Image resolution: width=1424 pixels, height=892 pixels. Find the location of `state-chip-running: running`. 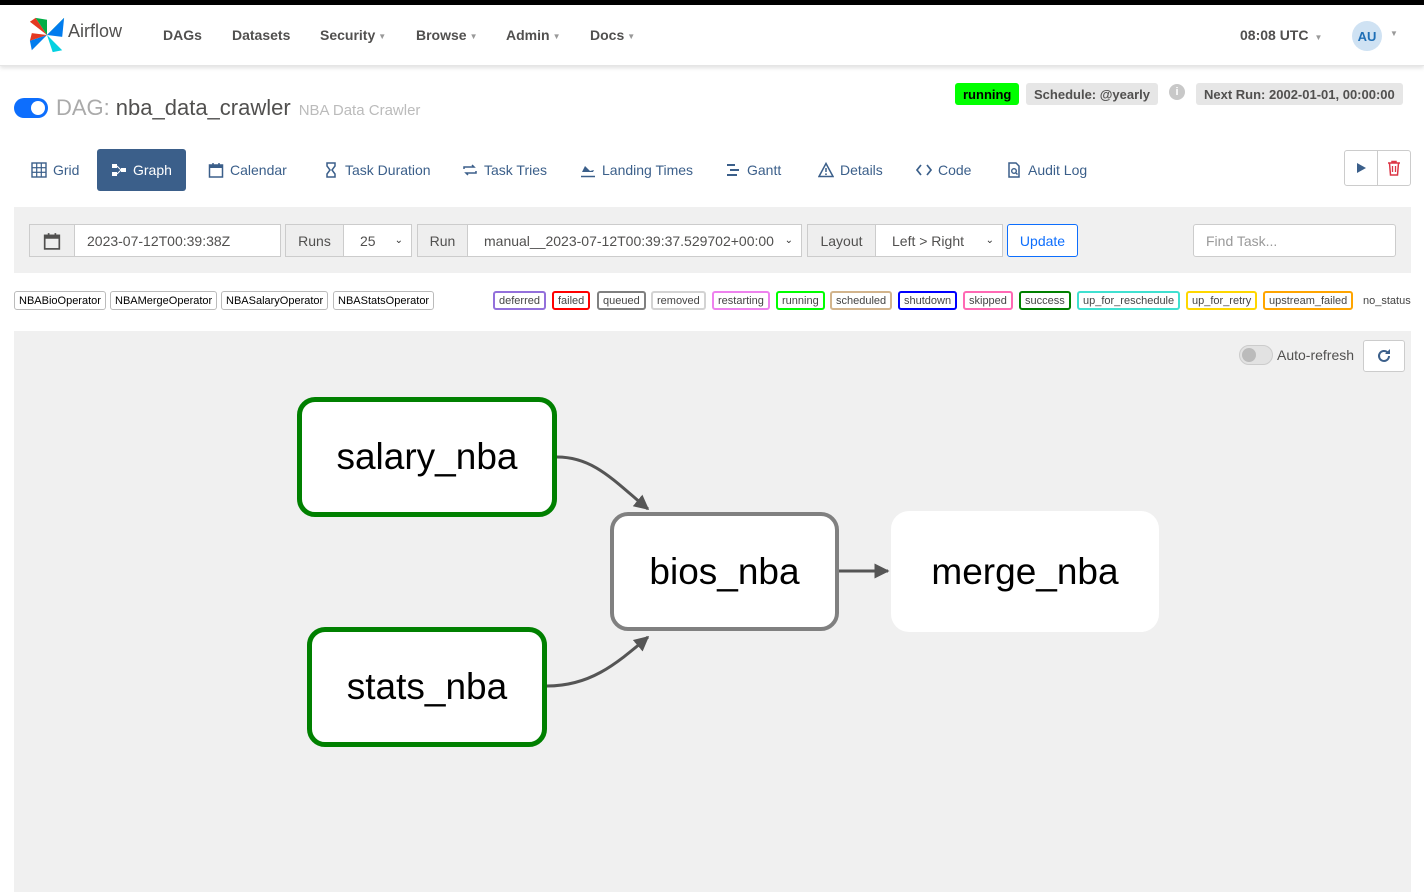

state-chip-running: running is located at coordinates (800, 300).